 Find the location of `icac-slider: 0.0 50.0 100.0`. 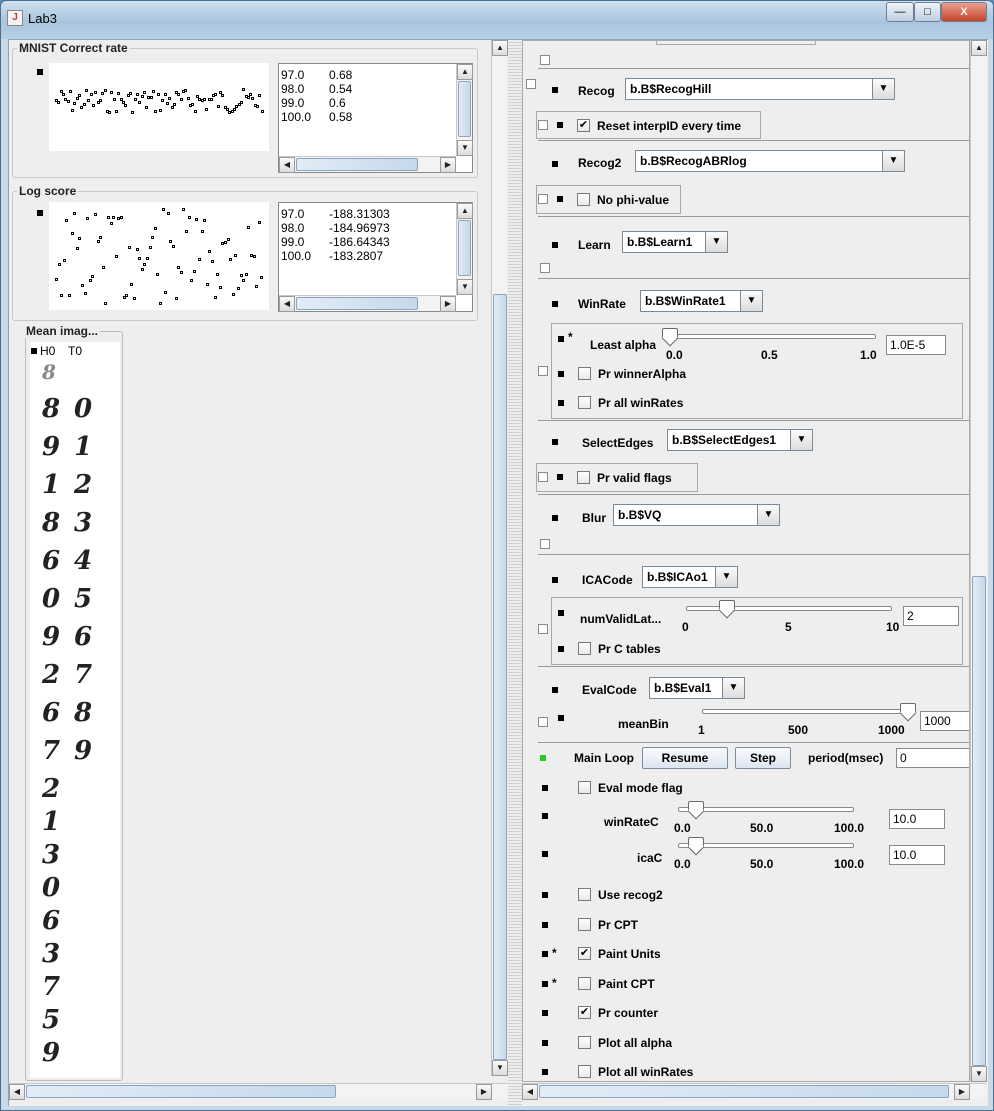

icac-slider: 0.0 50.0 100.0 is located at coordinates (784, 854).